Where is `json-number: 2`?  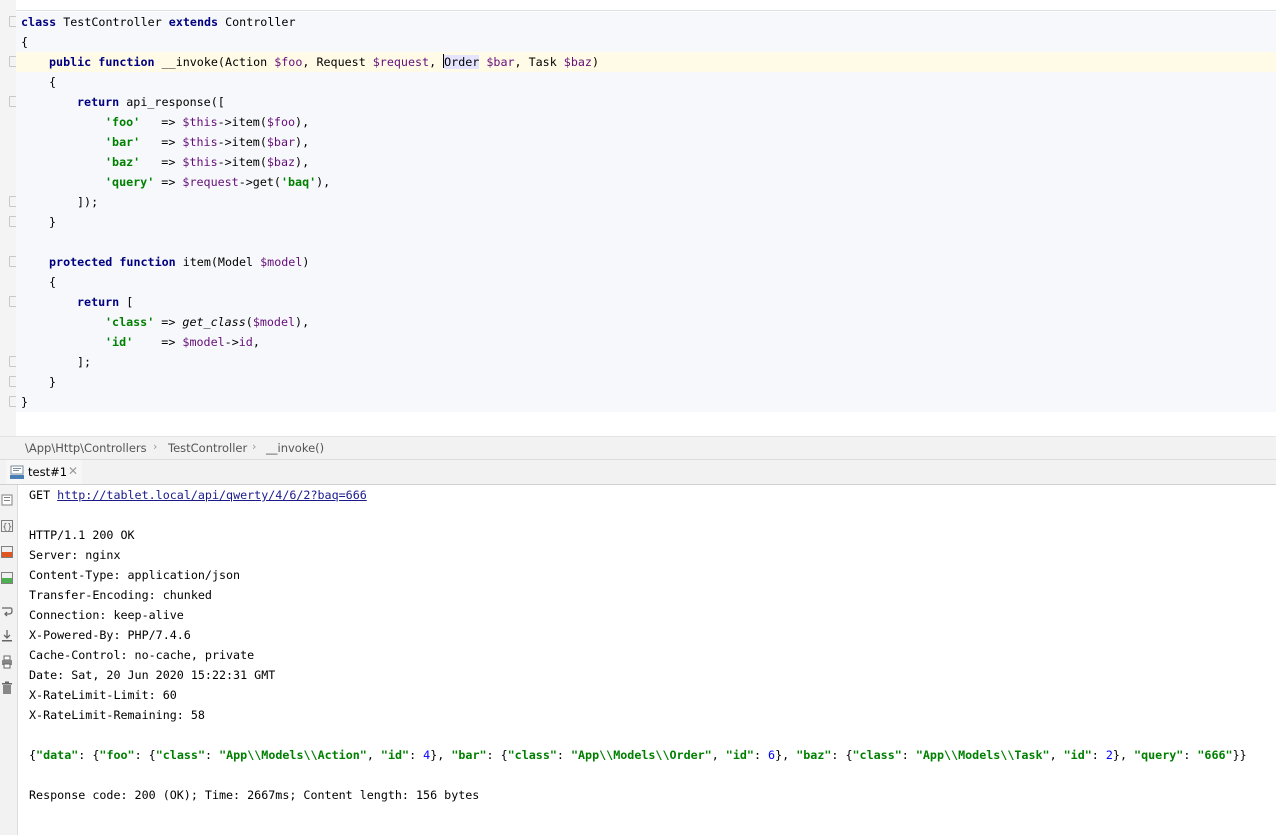
json-number: 2 is located at coordinates (1109, 755).